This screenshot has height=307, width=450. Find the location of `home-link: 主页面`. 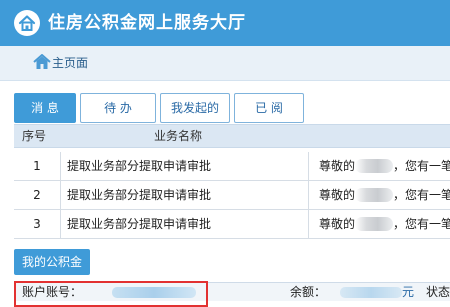

home-link: 主页面 is located at coordinates (70, 63).